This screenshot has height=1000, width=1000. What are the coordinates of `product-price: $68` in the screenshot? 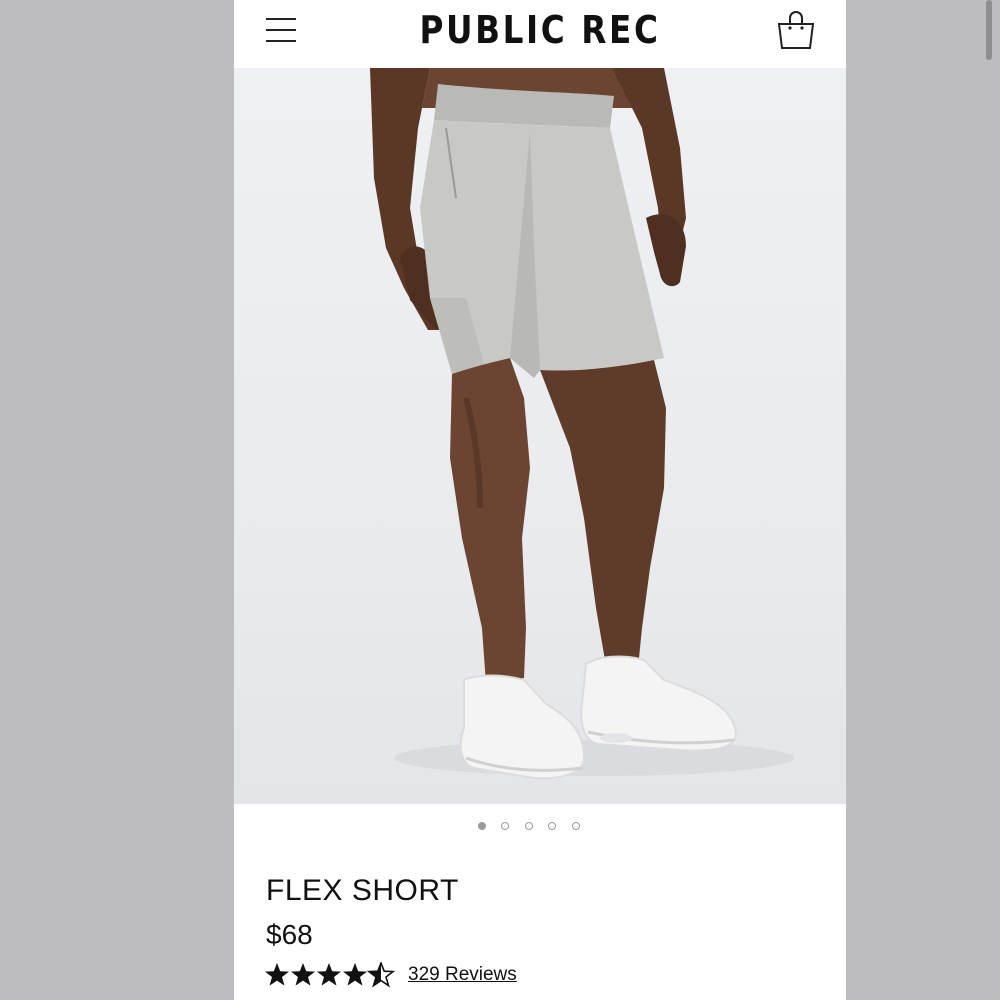 It's located at (289, 934).